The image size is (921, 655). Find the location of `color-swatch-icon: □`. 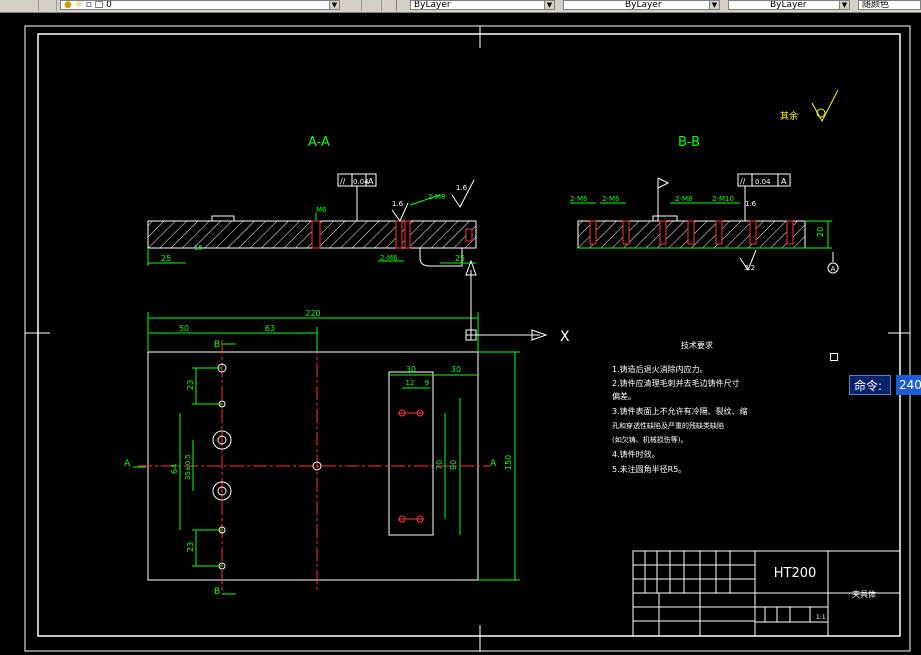

color-swatch-icon: □ is located at coordinates (99, 5).